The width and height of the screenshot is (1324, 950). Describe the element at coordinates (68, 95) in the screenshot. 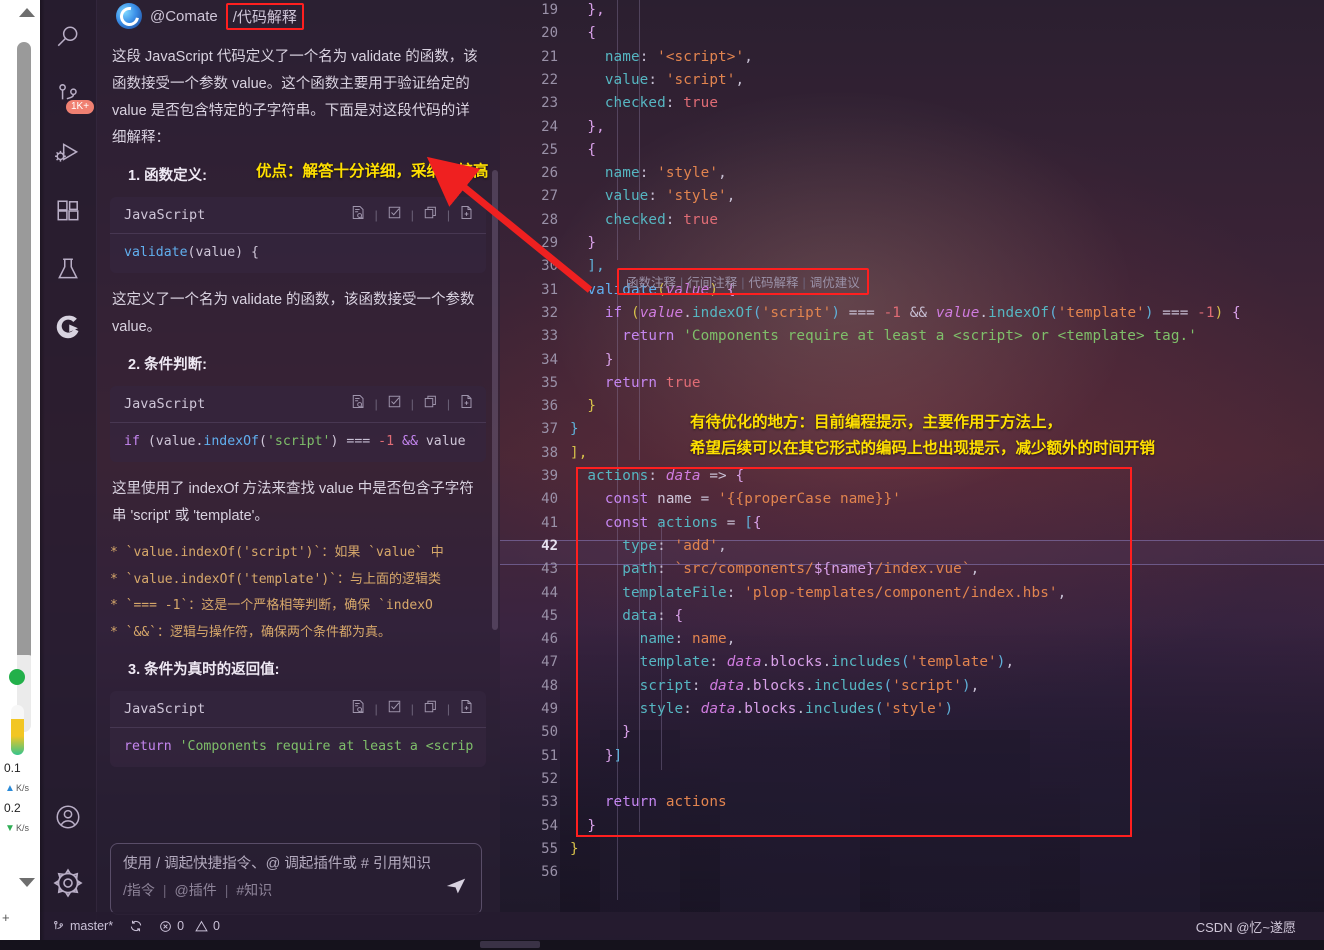

I see `source-control-icon: 1K+` at that location.